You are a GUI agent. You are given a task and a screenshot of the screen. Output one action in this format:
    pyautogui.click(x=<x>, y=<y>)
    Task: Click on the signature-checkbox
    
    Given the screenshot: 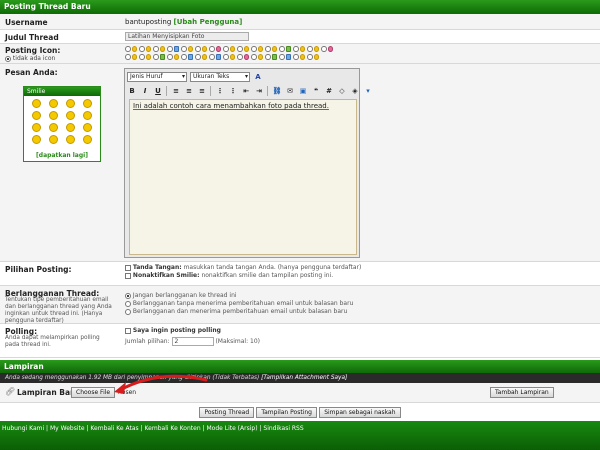 What is the action you would take?
    pyautogui.click(x=128, y=267)
    